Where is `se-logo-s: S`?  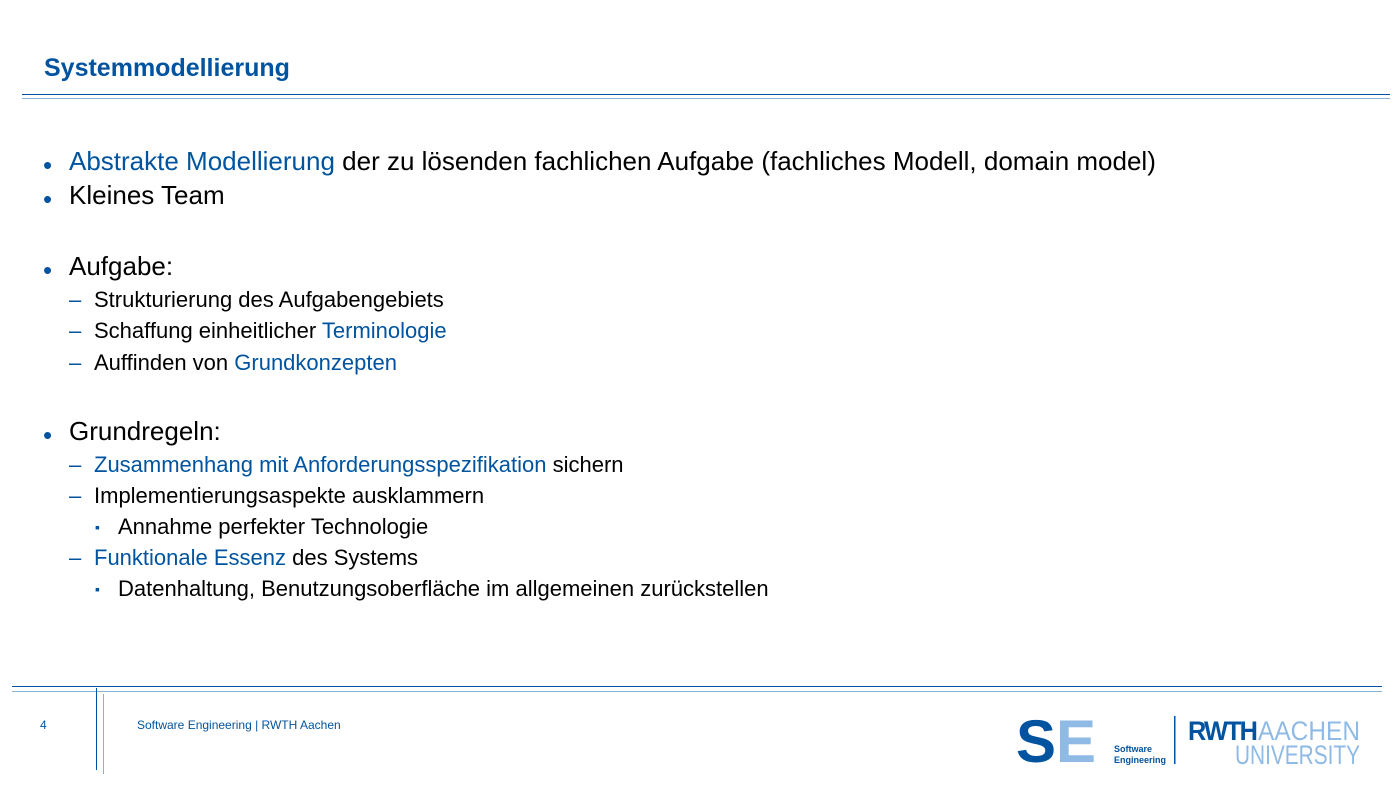 se-logo-s: S is located at coordinates (1035, 740).